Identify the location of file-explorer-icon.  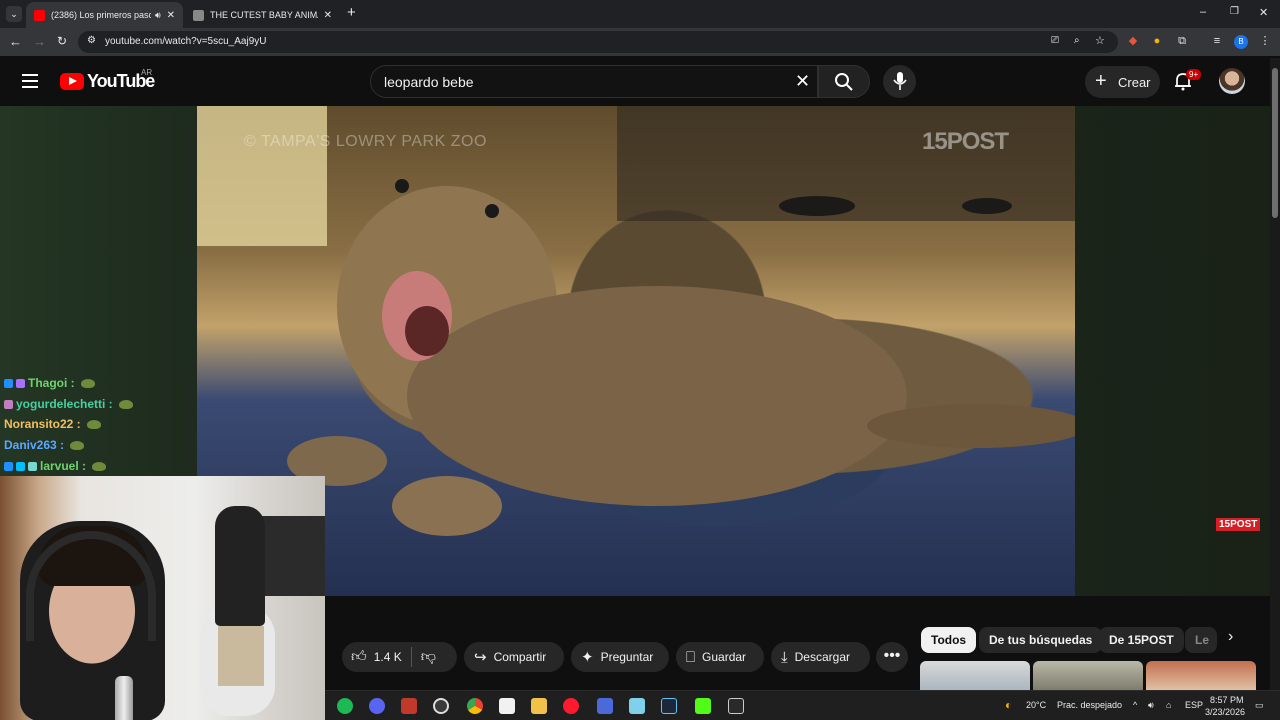
(539, 706).